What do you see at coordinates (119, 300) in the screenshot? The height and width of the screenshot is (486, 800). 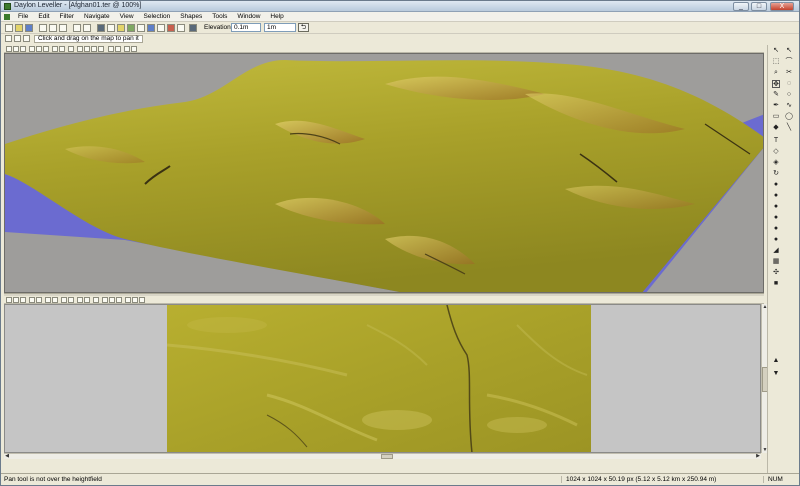 I see `fit-icon` at bounding box center [119, 300].